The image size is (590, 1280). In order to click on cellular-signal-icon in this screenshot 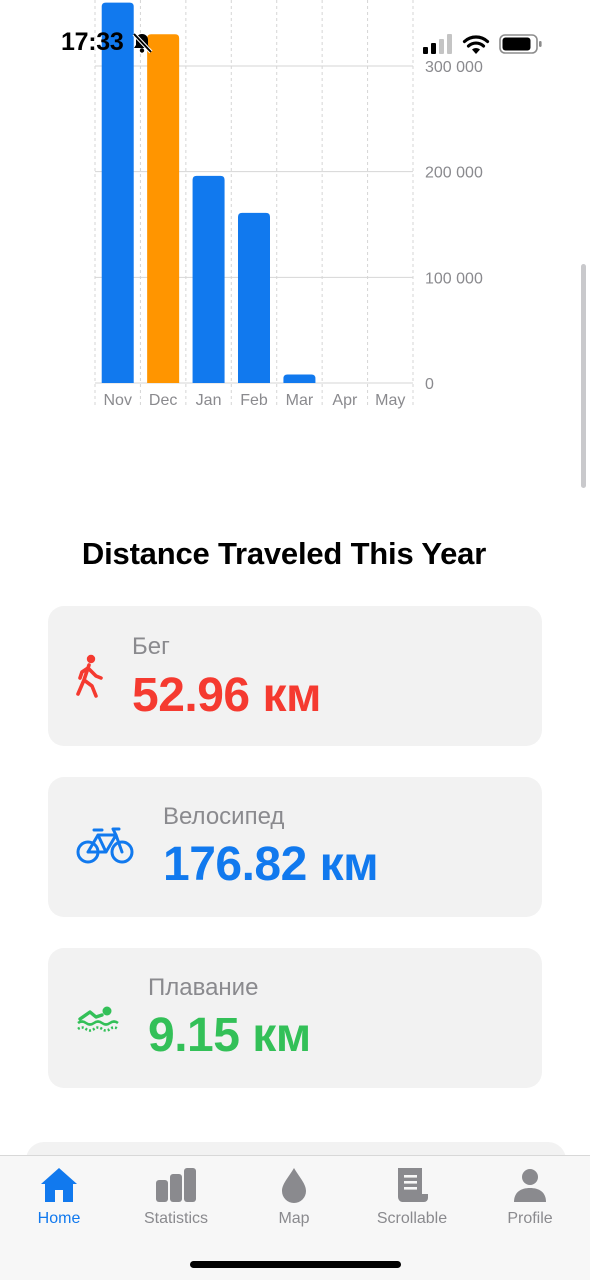, I will do `click(437, 44)`.